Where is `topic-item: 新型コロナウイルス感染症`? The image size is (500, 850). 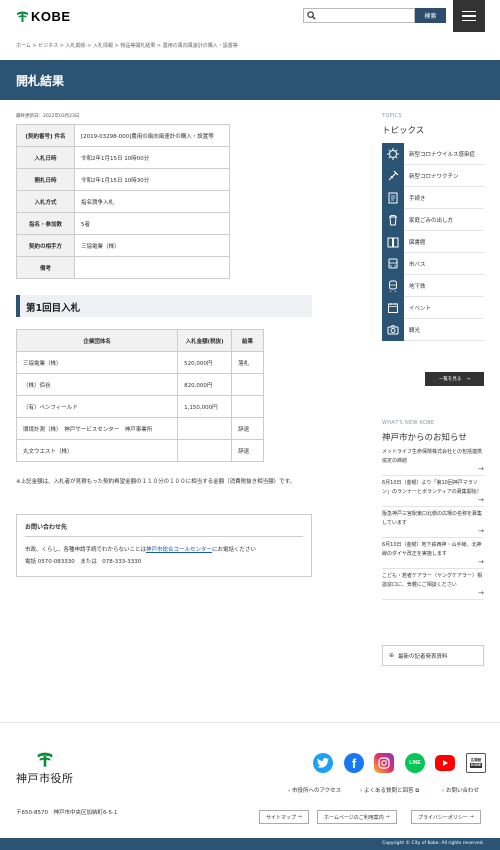
topic-item: 新型コロナウイルス感染症 is located at coordinates (433, 153).